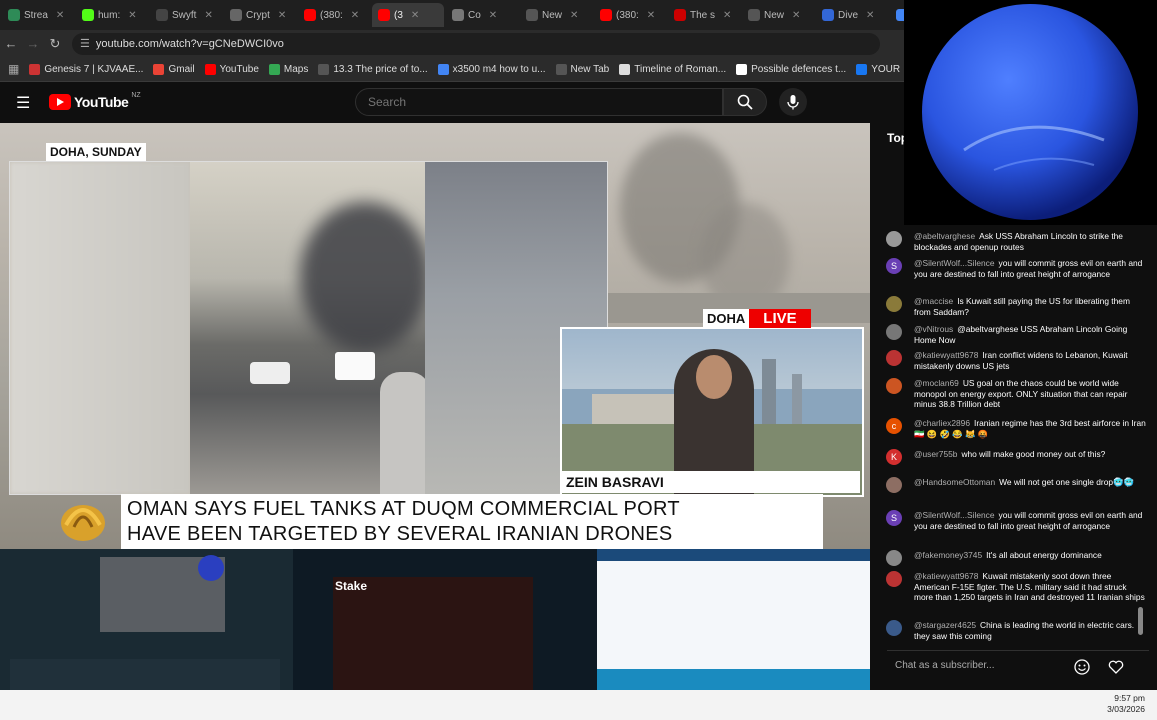 Image resolution: width=1157 pixels, height=720 pixels. What do you see at coordinates (1126, 704) in the screenshot?
I see `system-clock: 9:57 pm 3/03/2026` at bounding box center [1126, 704].